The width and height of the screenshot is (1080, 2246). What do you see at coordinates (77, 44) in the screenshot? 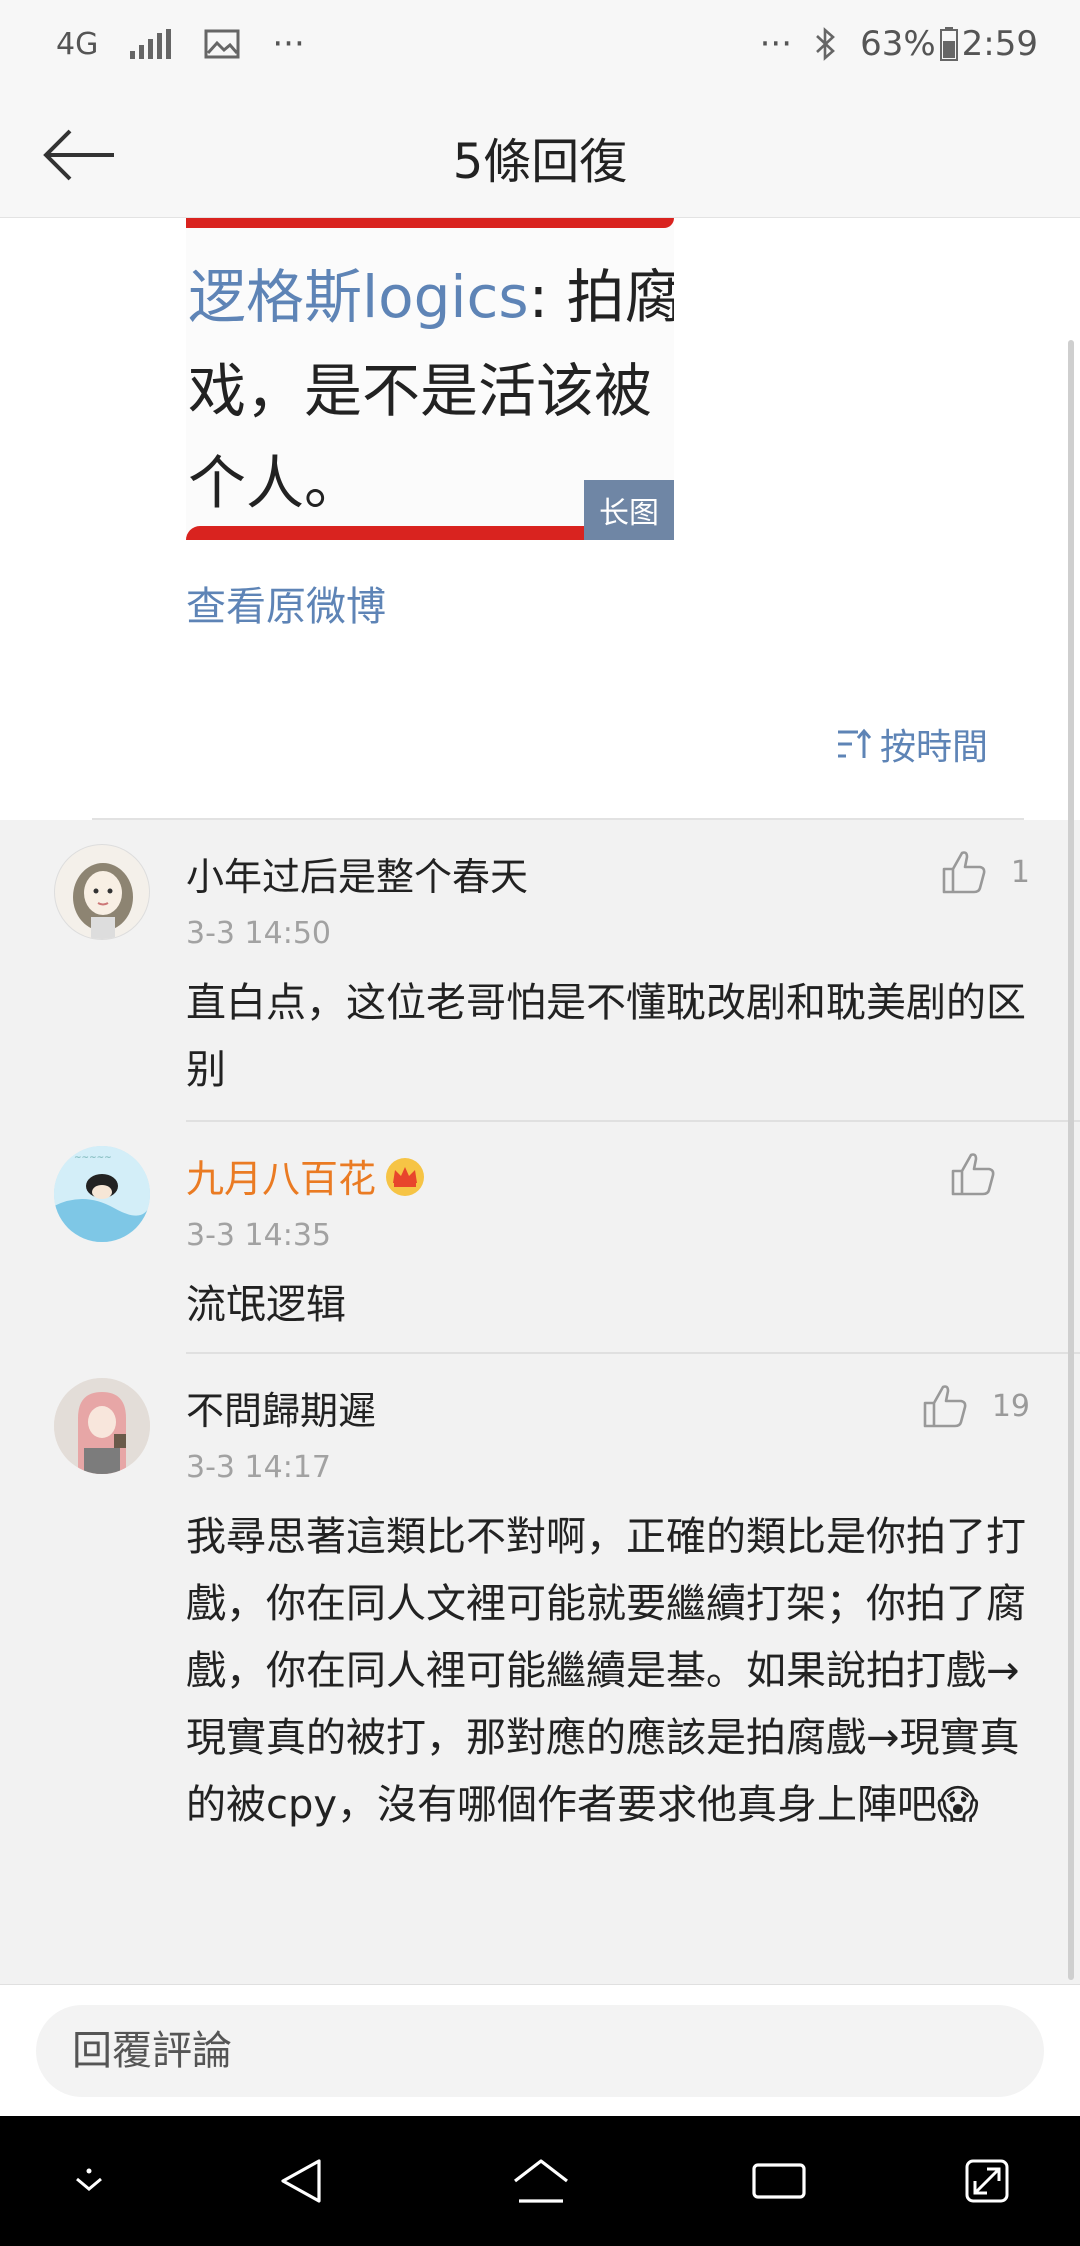
I see `network-4g-icon: 4G` at bounding box center [77, 44].